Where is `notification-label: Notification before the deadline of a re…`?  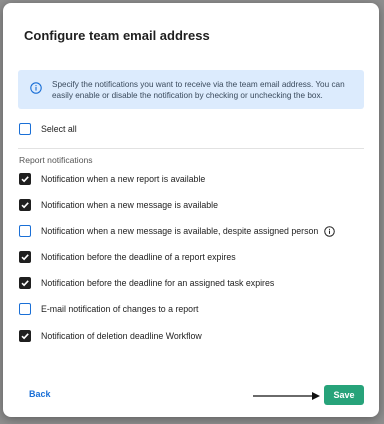 notification-label: Notification before the deadline of a re… is located at coordinates (138, 257).